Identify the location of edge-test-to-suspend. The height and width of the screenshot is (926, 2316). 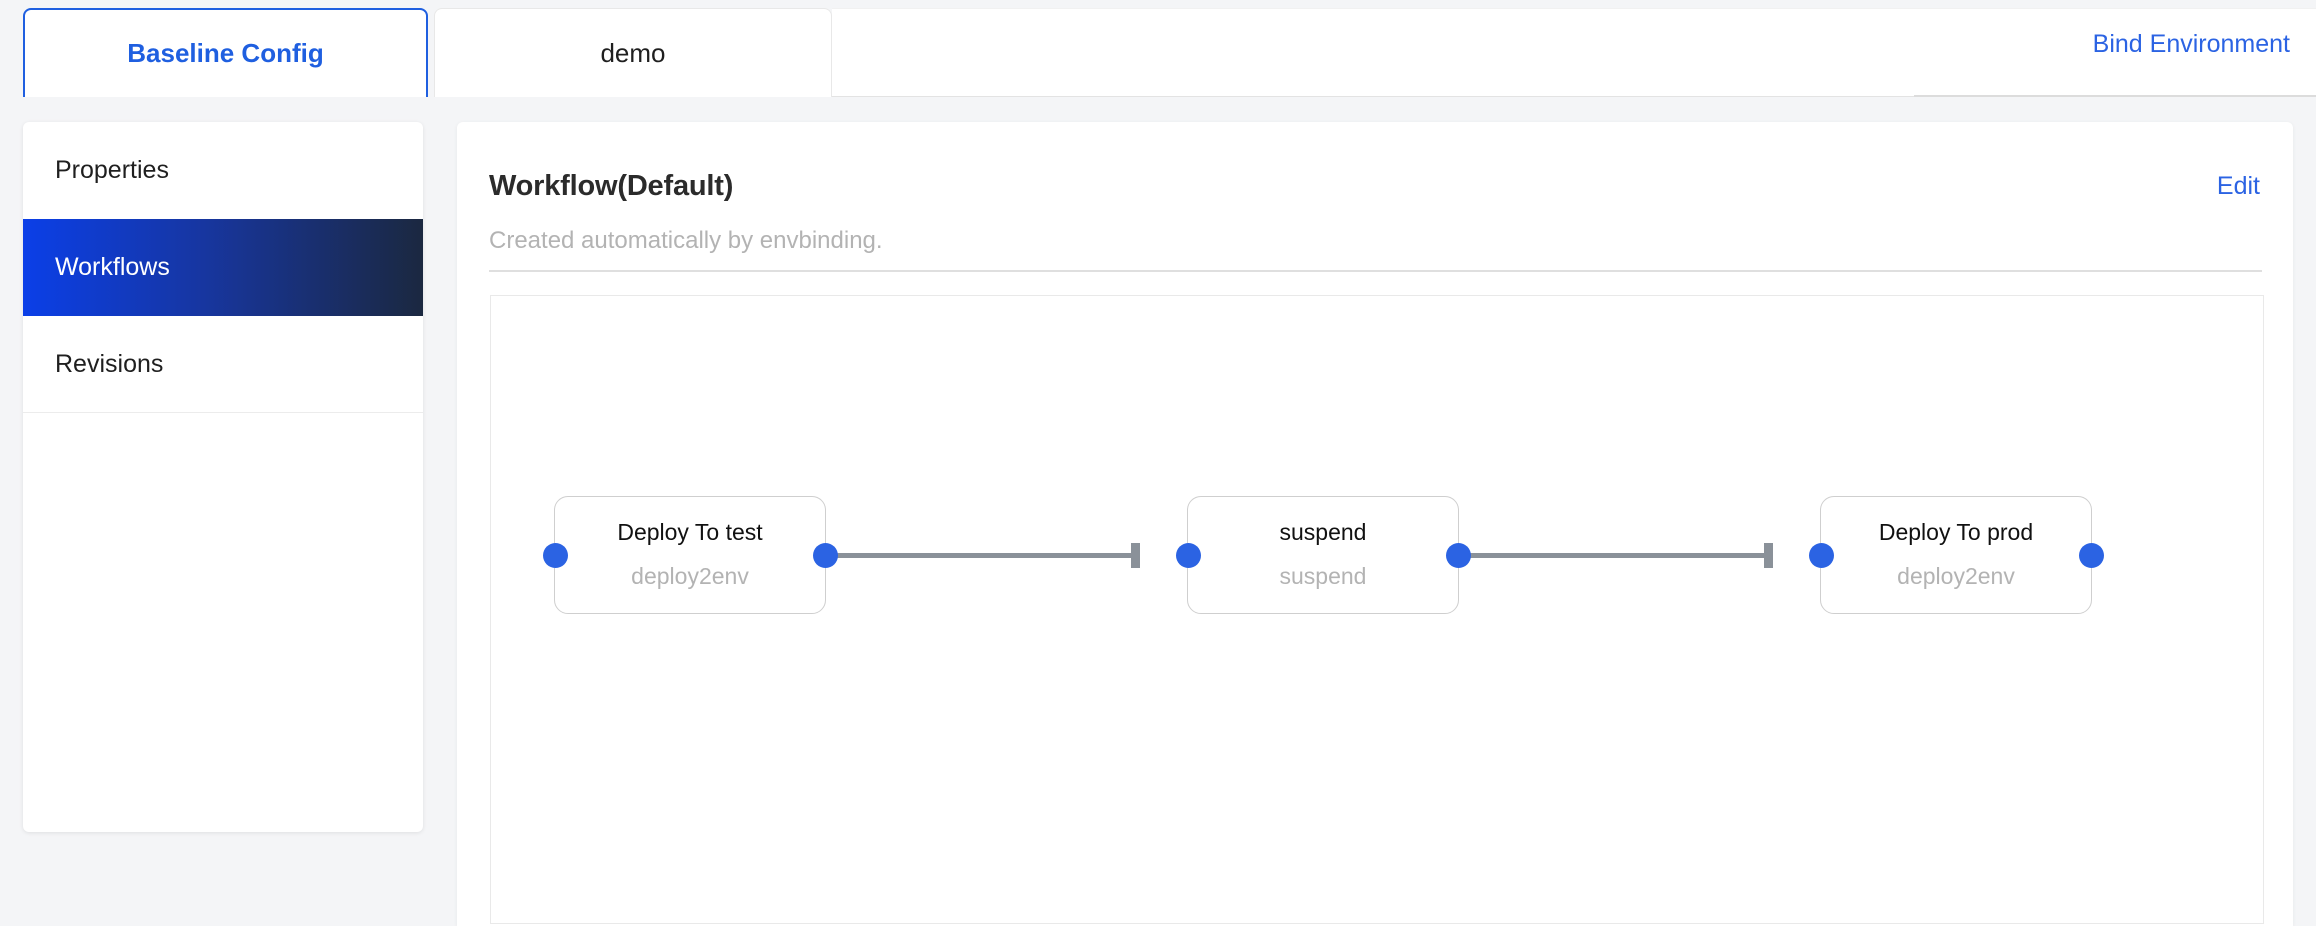
(982, 555).